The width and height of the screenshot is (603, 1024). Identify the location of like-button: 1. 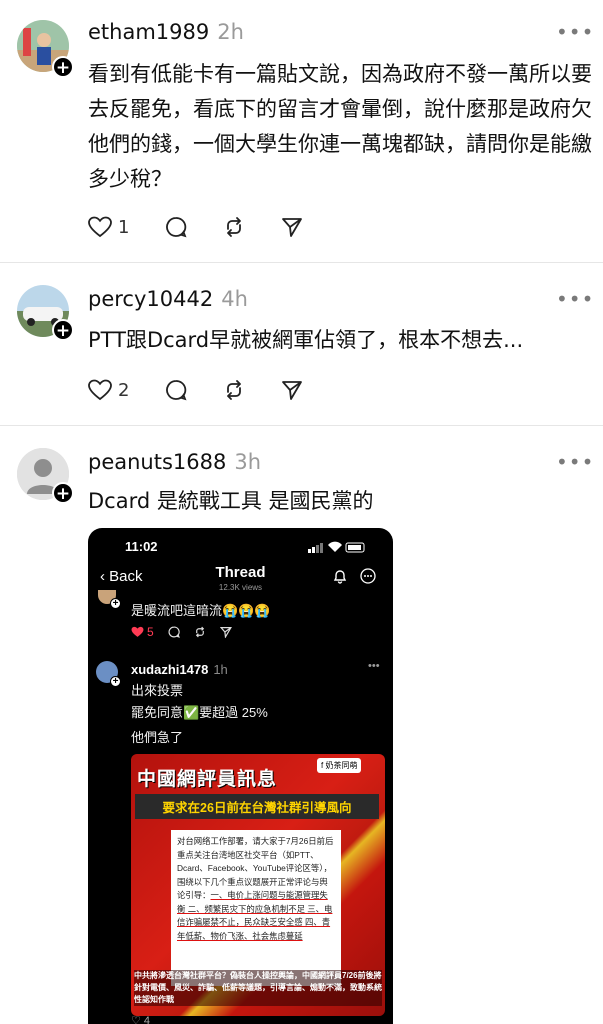
(108, 227).